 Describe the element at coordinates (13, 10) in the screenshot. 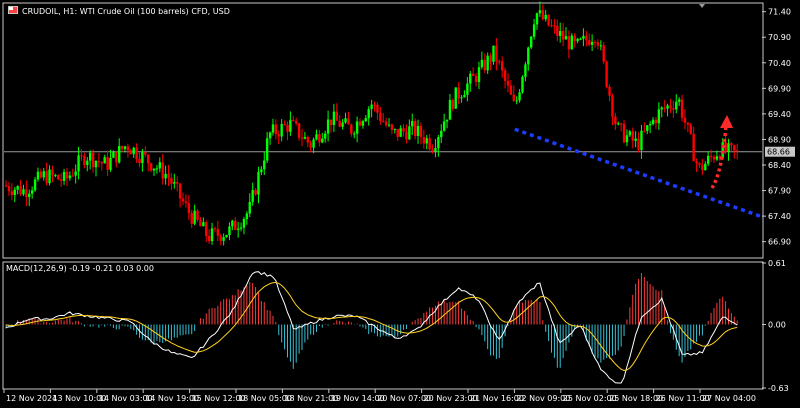

I see `chart-window-icon` at that location.